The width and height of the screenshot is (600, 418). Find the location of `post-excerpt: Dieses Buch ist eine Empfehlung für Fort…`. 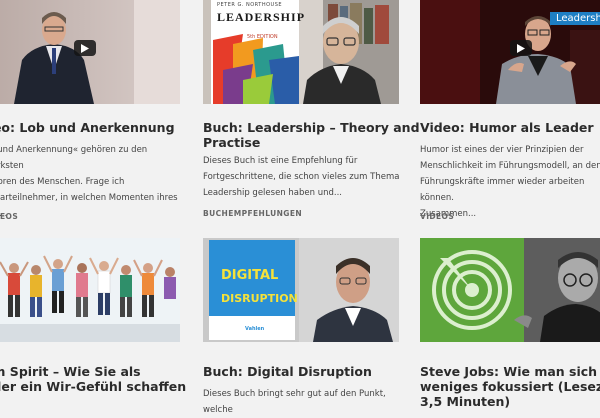

post-excerpt: Dieses Buch ist eine Empfehlung für Fort… is located at coordinates (301, 177).